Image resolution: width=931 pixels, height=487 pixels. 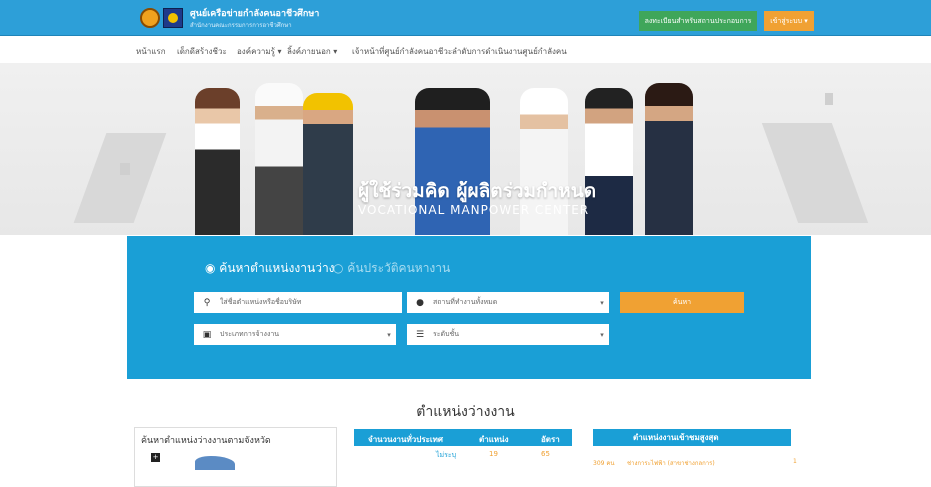 What do you see at coordinates (446, 334) in the screenshot?
I see `level-value: ระดับชั้น` at bounding box center [446, 334].